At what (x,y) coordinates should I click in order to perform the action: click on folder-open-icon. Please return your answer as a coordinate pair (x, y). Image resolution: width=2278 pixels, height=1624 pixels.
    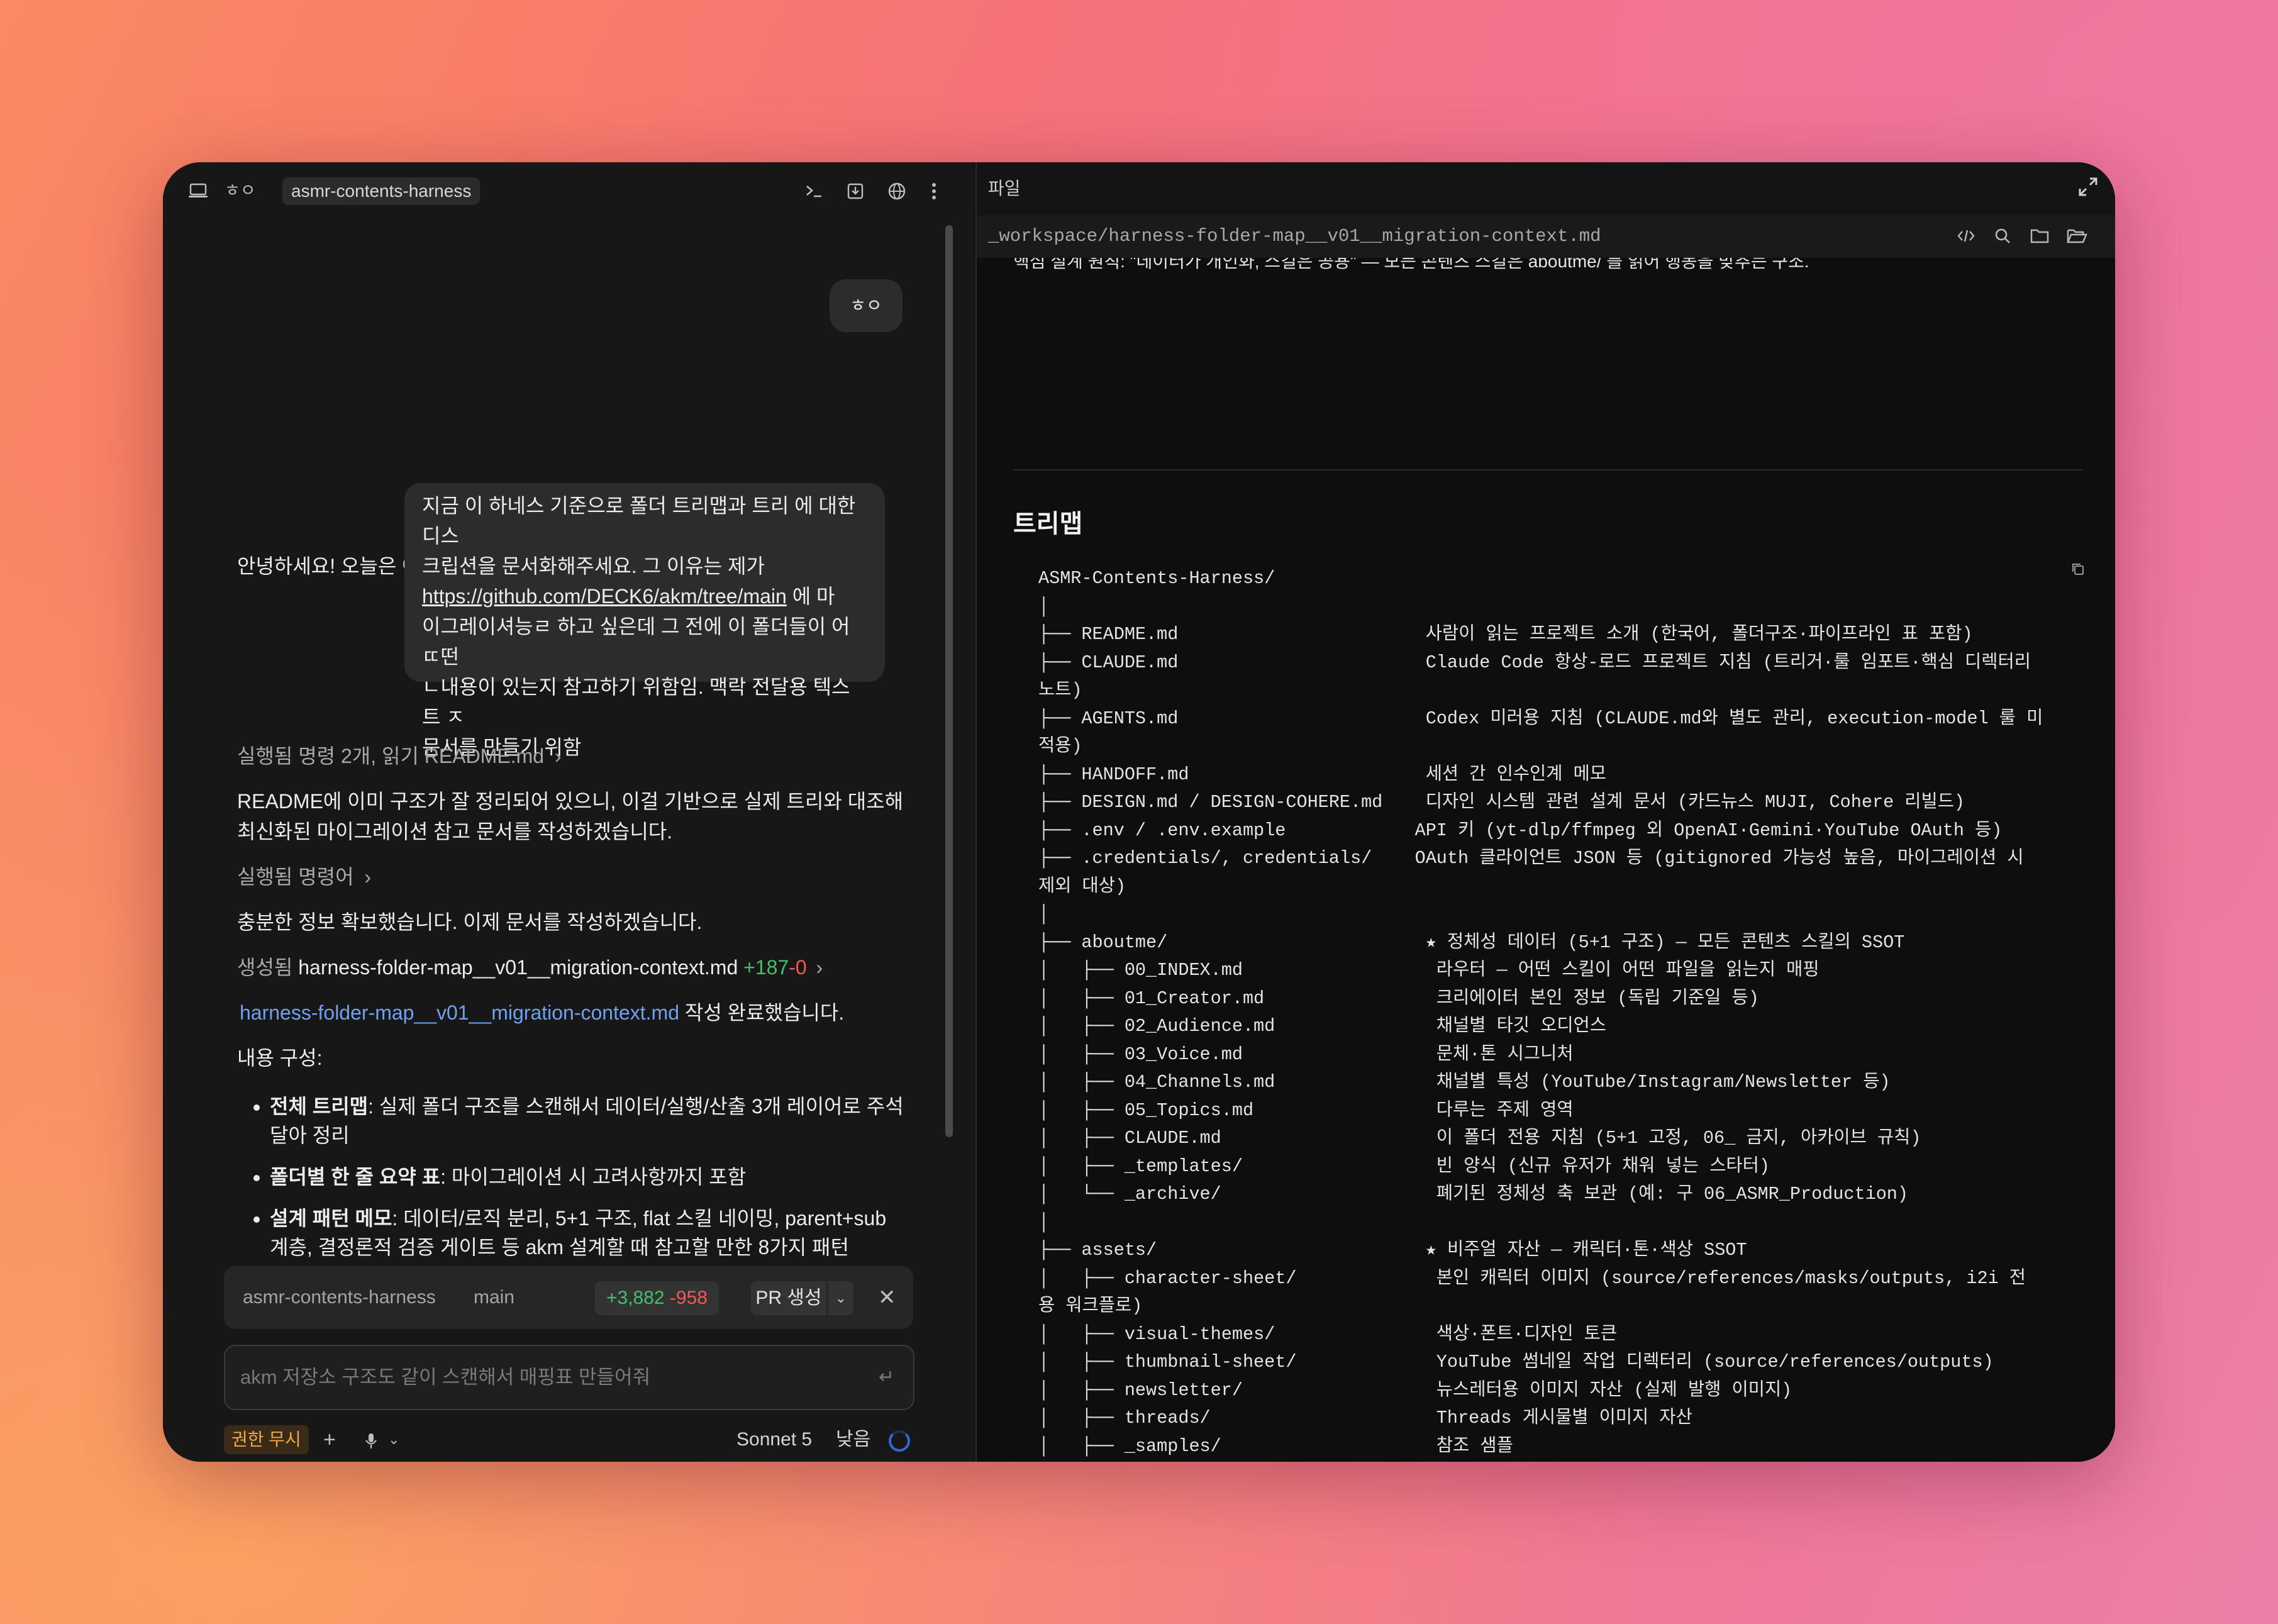
    Looking at the image, I should click on (2076, 238).